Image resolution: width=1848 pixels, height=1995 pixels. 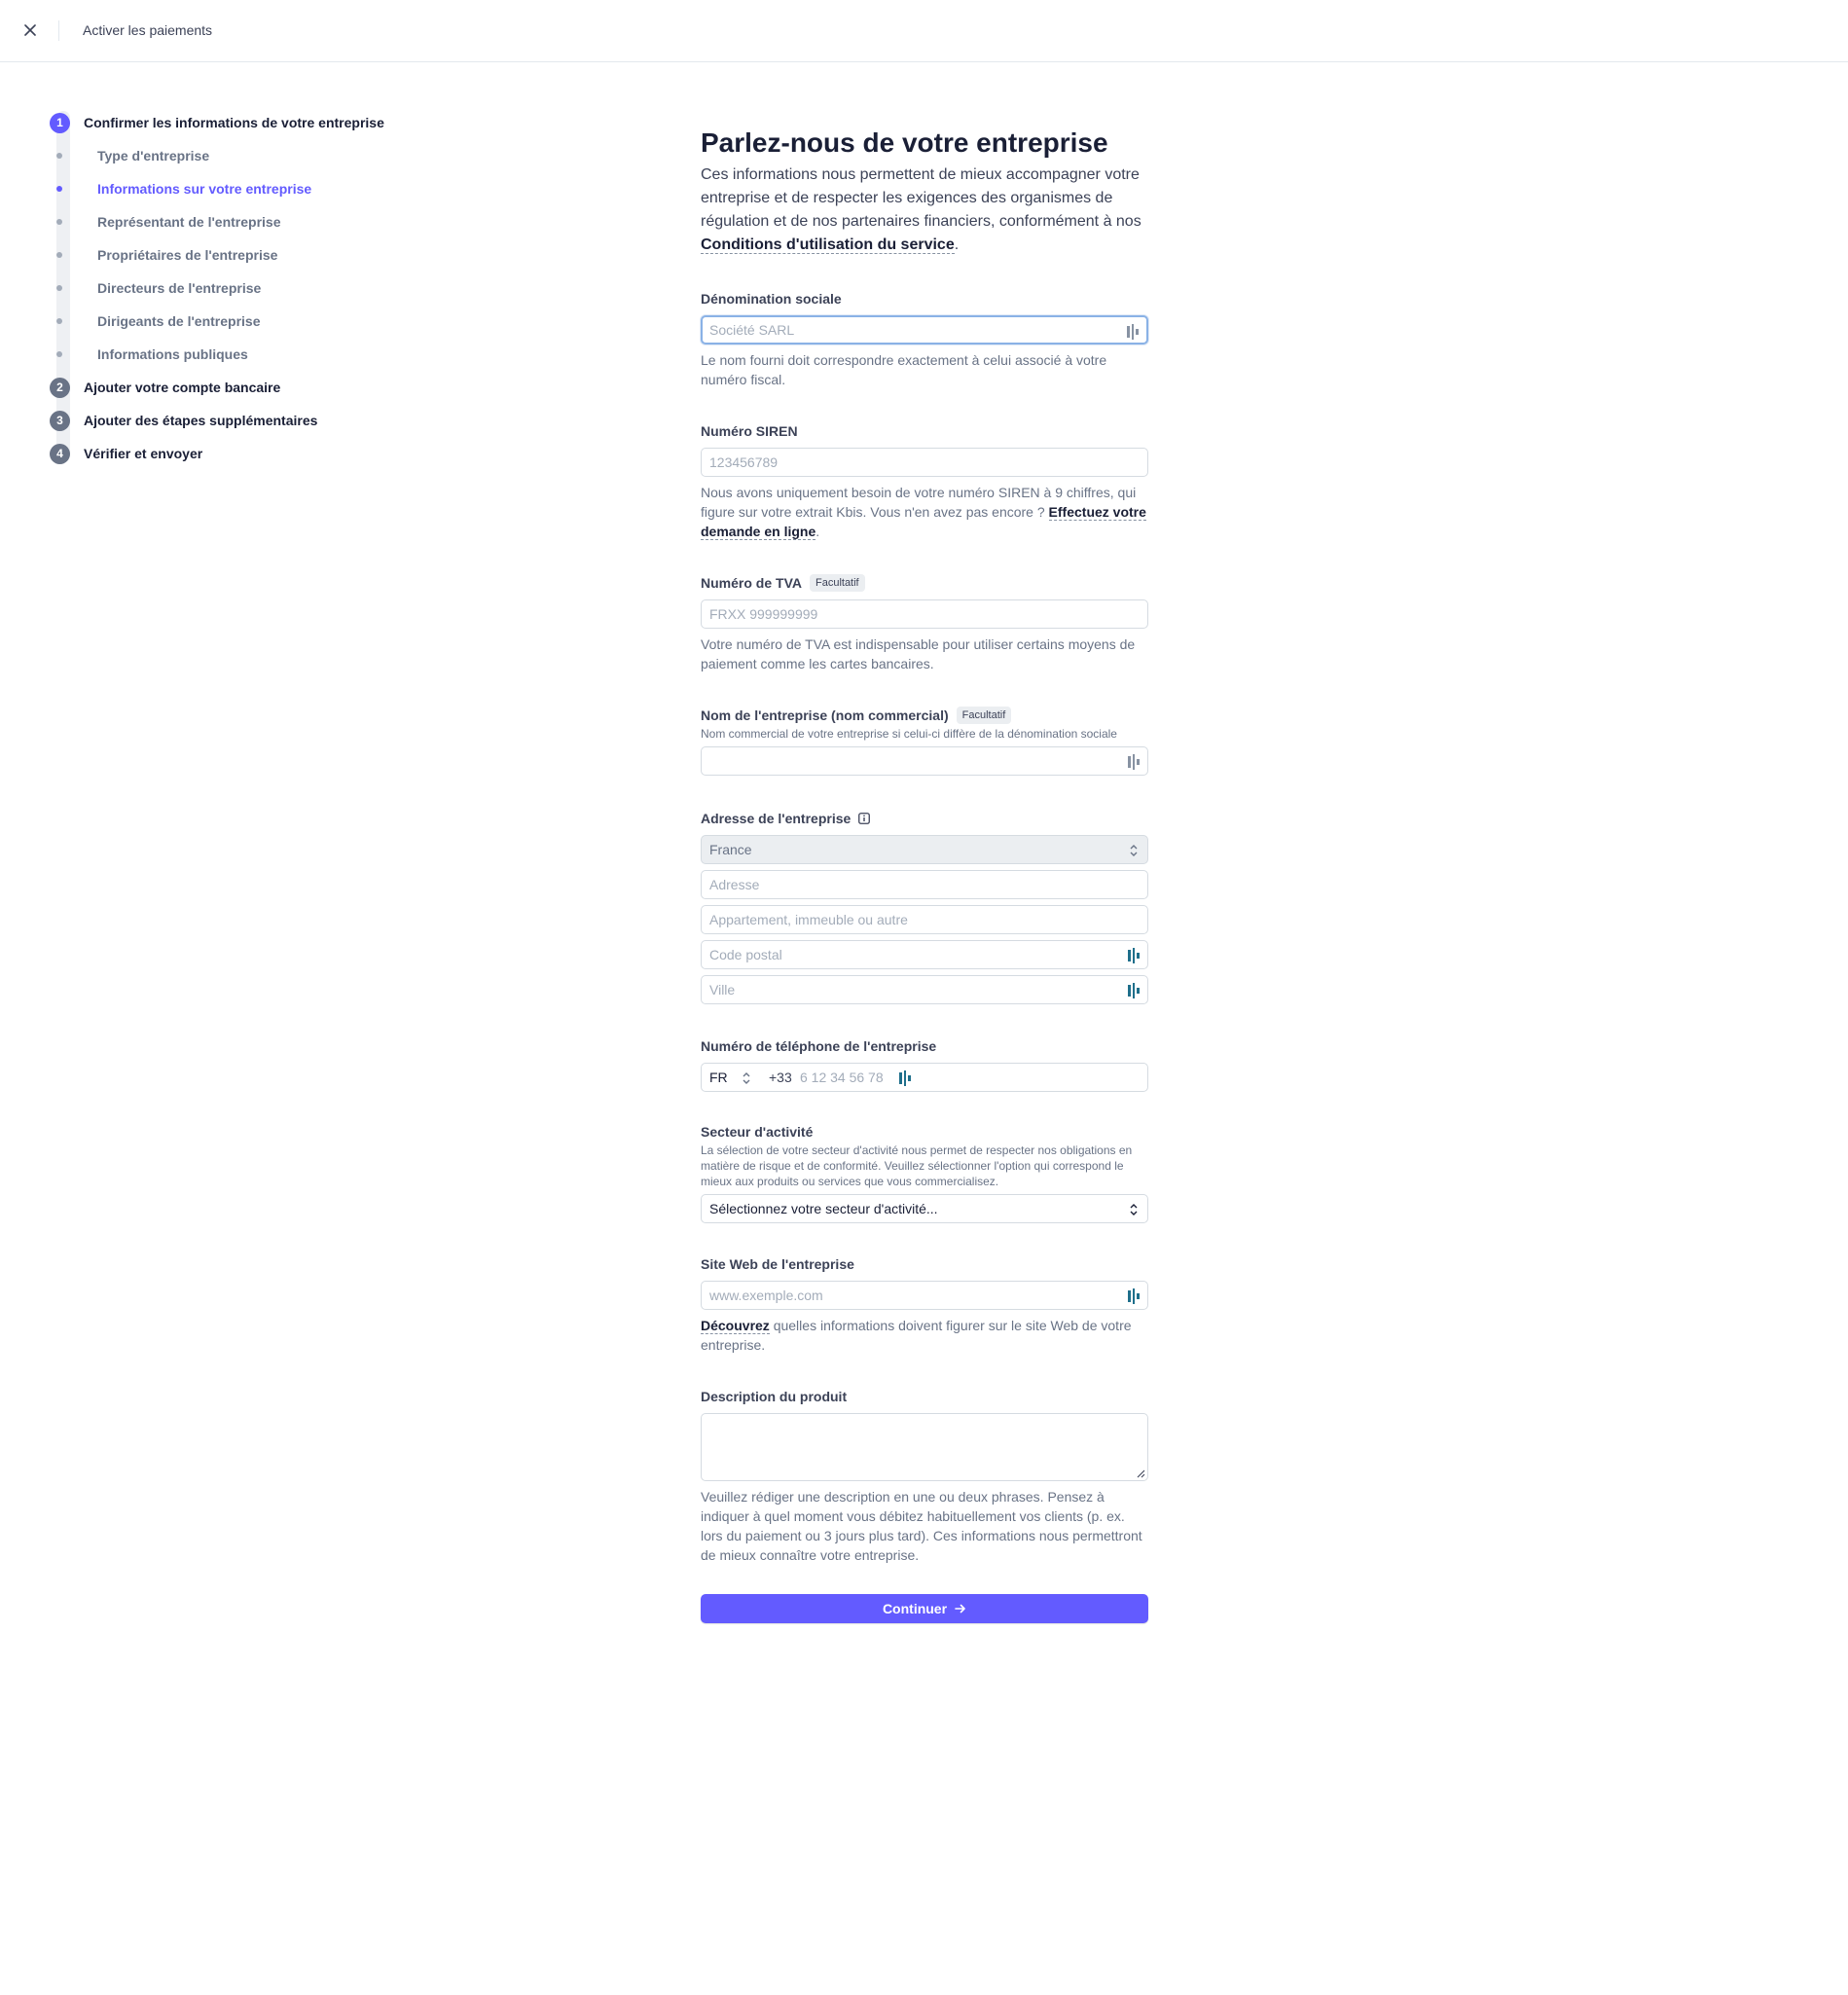 I want to click on placeholder: Adresse, so click(x=734, y=885).